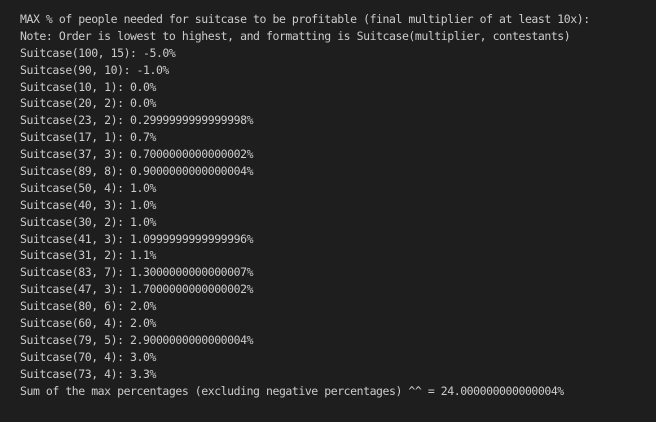  Describe the element at coordinates (137, 171) in the screenshot. I see `suitcase-row: Suitcase(89, 8): 0.9000000000000004%` at that location.